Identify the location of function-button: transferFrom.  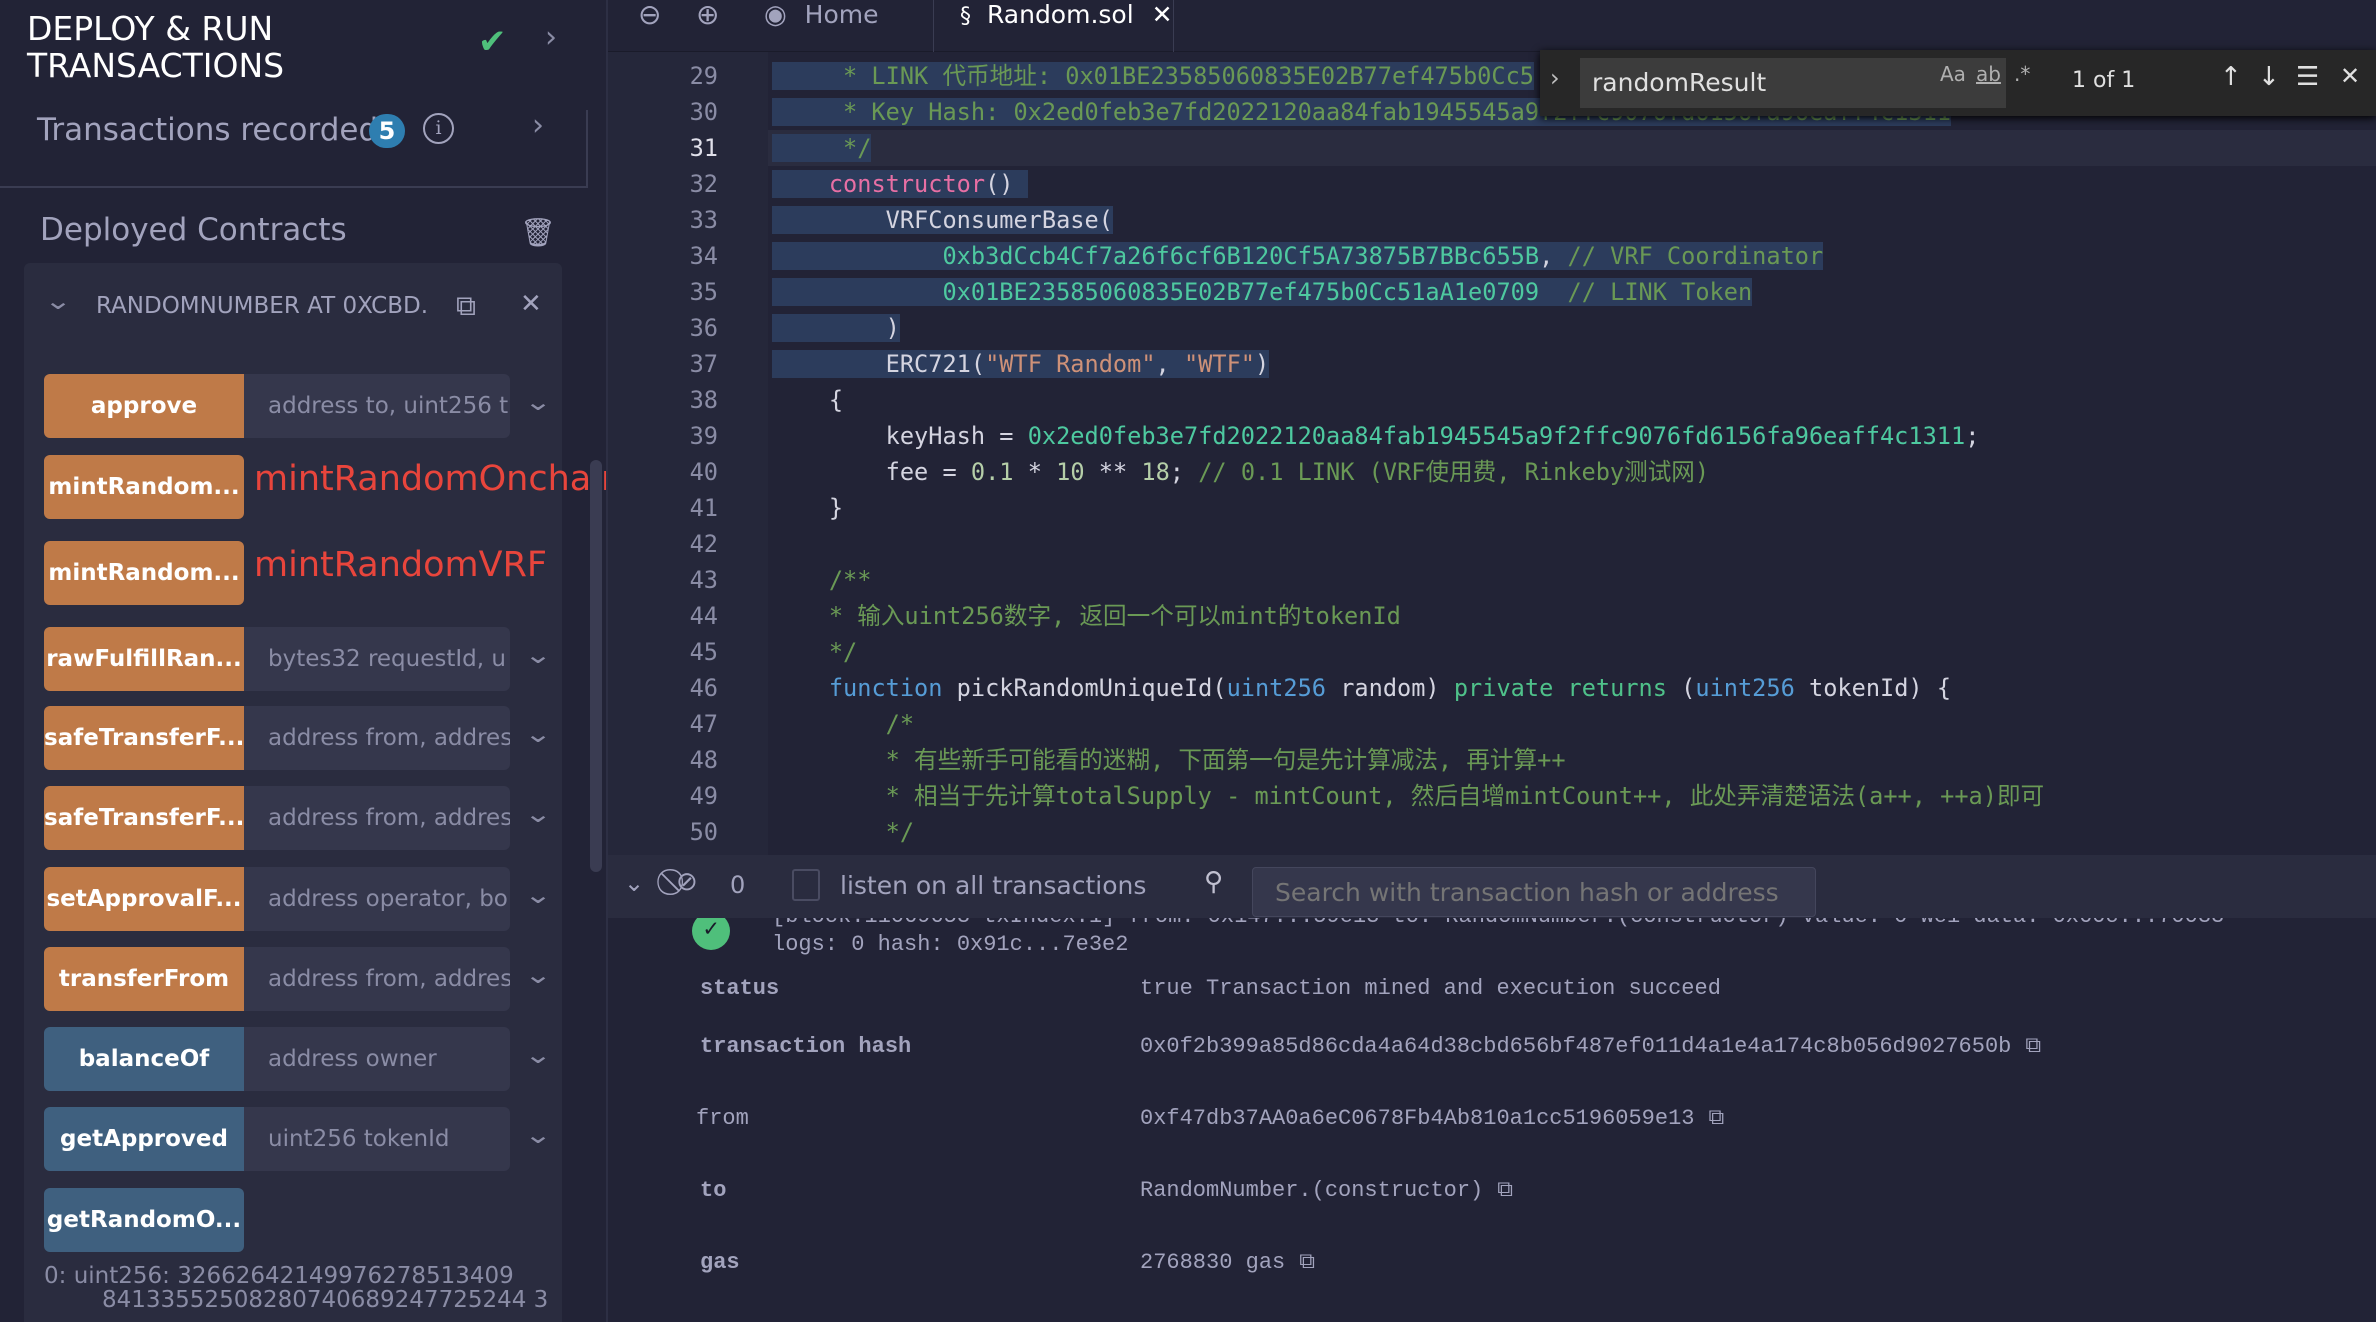
(144, 979).